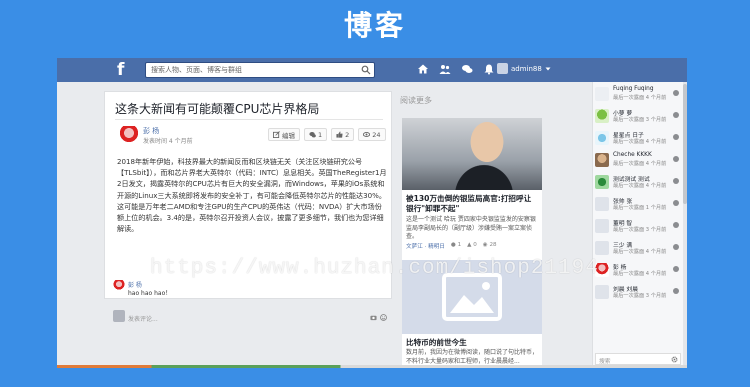  I want to click on chat-user: Cheche KKKK 最后一次露面 4 个月前, so click(638, 161).